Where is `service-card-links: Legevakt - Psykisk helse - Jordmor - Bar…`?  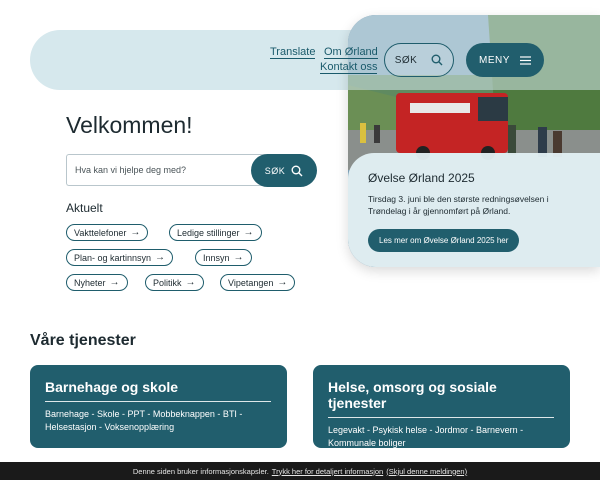 service-card-links: Legevakt - Psykisk helse - Jordmor - Bar… is located at coordinates (441, 437).